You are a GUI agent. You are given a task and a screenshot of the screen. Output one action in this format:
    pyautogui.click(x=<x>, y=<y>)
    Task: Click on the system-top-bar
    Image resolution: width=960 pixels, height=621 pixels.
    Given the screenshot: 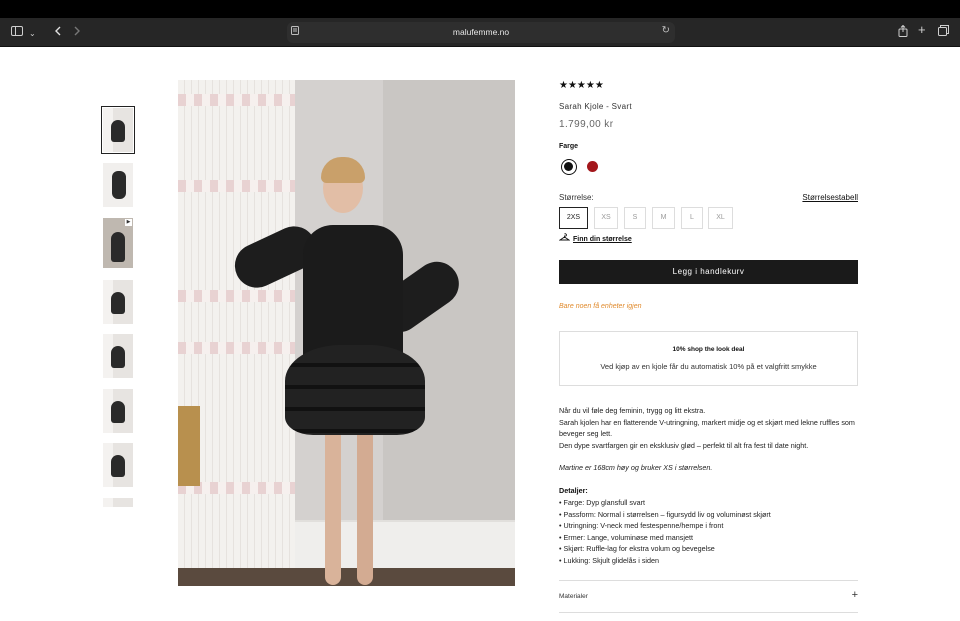 What is the action you would take?
    pyautogui.click(x=480, y=9)
    